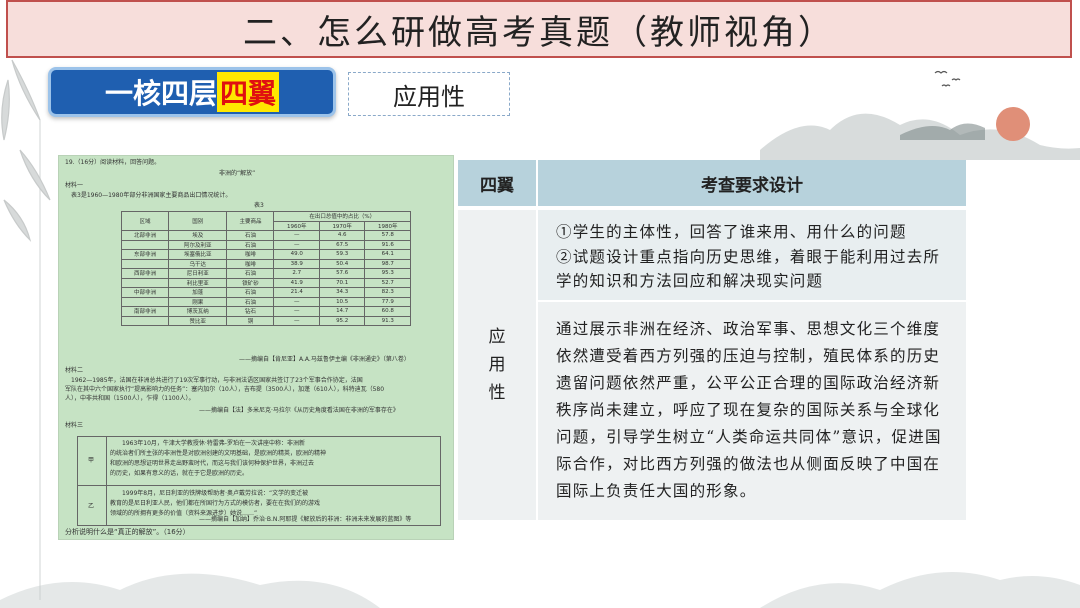 This screenshot has height=608, width=1080. Describe the element at coordinates (1013, 124) in the screenshot. I see `red-sun-icon` at that location.